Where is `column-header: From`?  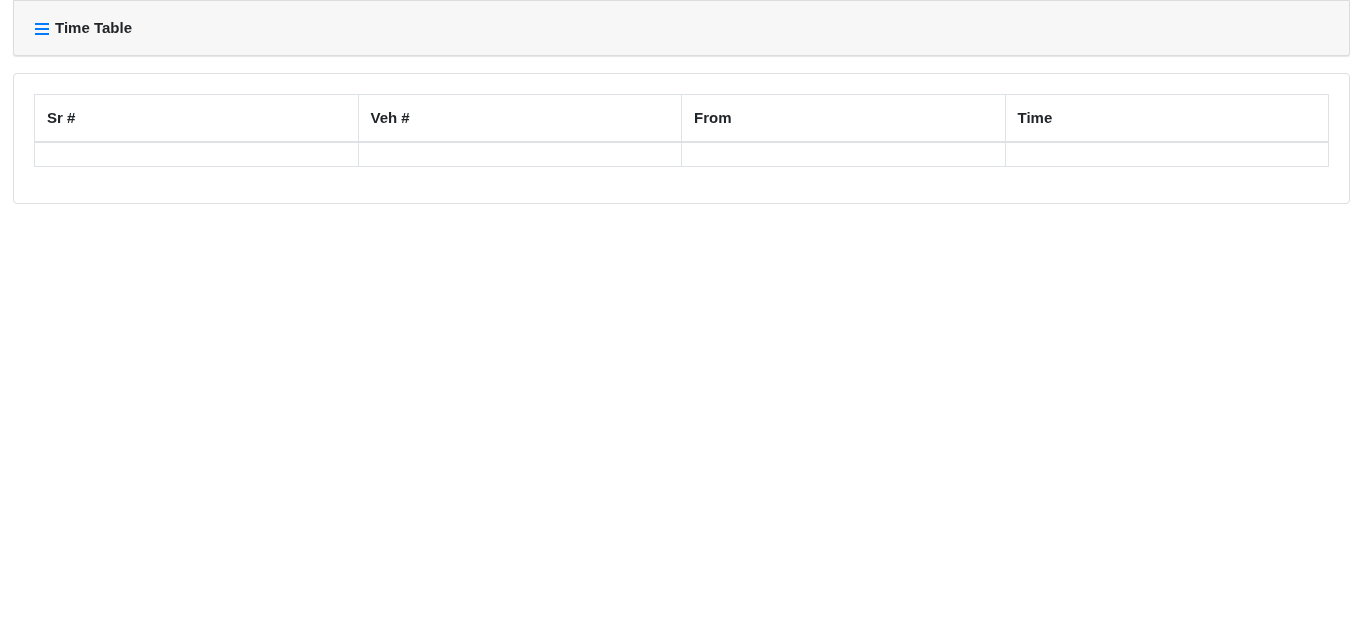
column-header: From is located at coordinates (843, 118).